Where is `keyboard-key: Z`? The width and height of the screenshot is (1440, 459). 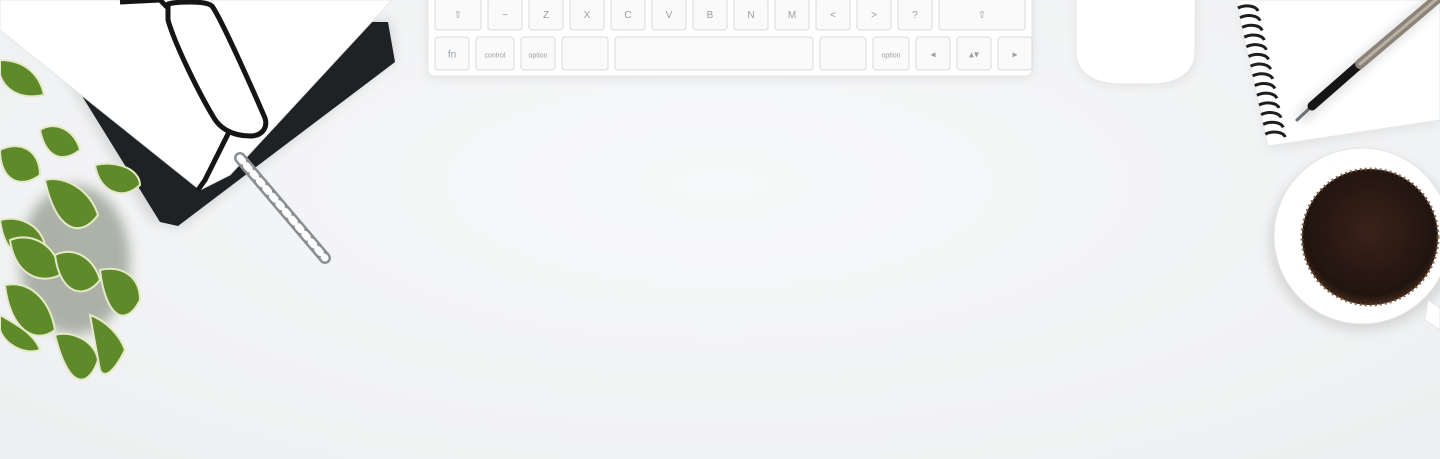 keyboard-key: Z is located at coordinates (546, 15).